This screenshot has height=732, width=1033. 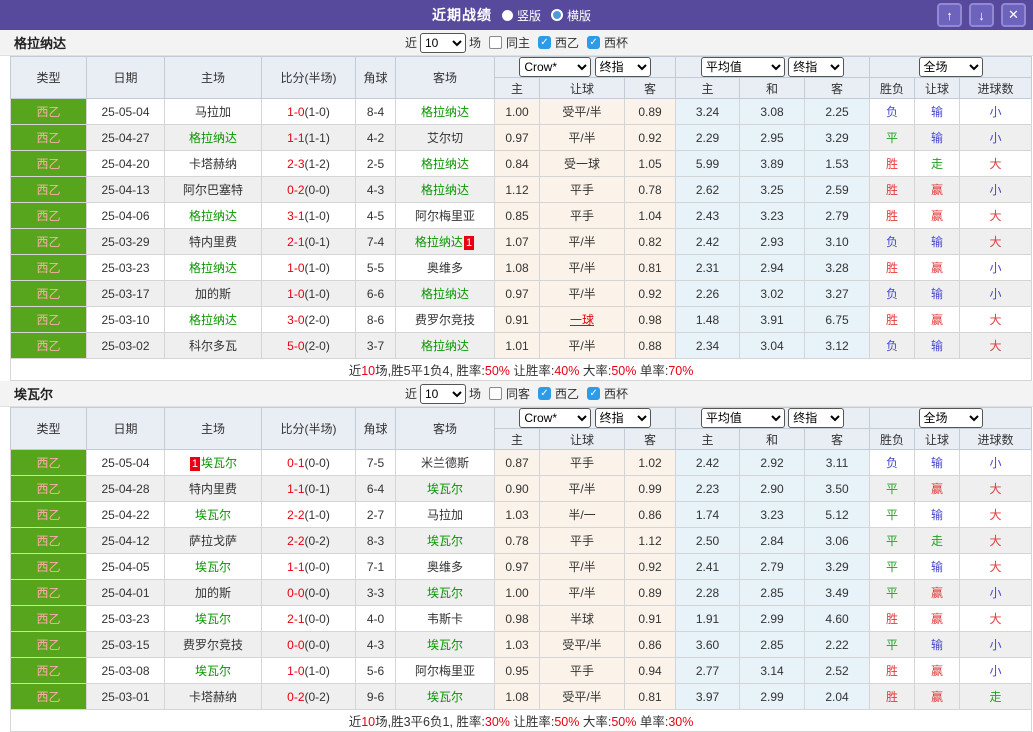 I want to click on date-cell: 25-03-01, so click(x=125, y=696).